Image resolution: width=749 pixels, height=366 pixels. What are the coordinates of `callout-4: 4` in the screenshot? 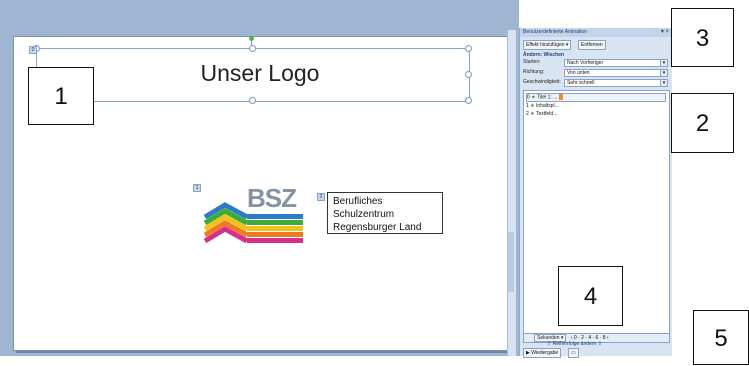 It's located at (590, 296).